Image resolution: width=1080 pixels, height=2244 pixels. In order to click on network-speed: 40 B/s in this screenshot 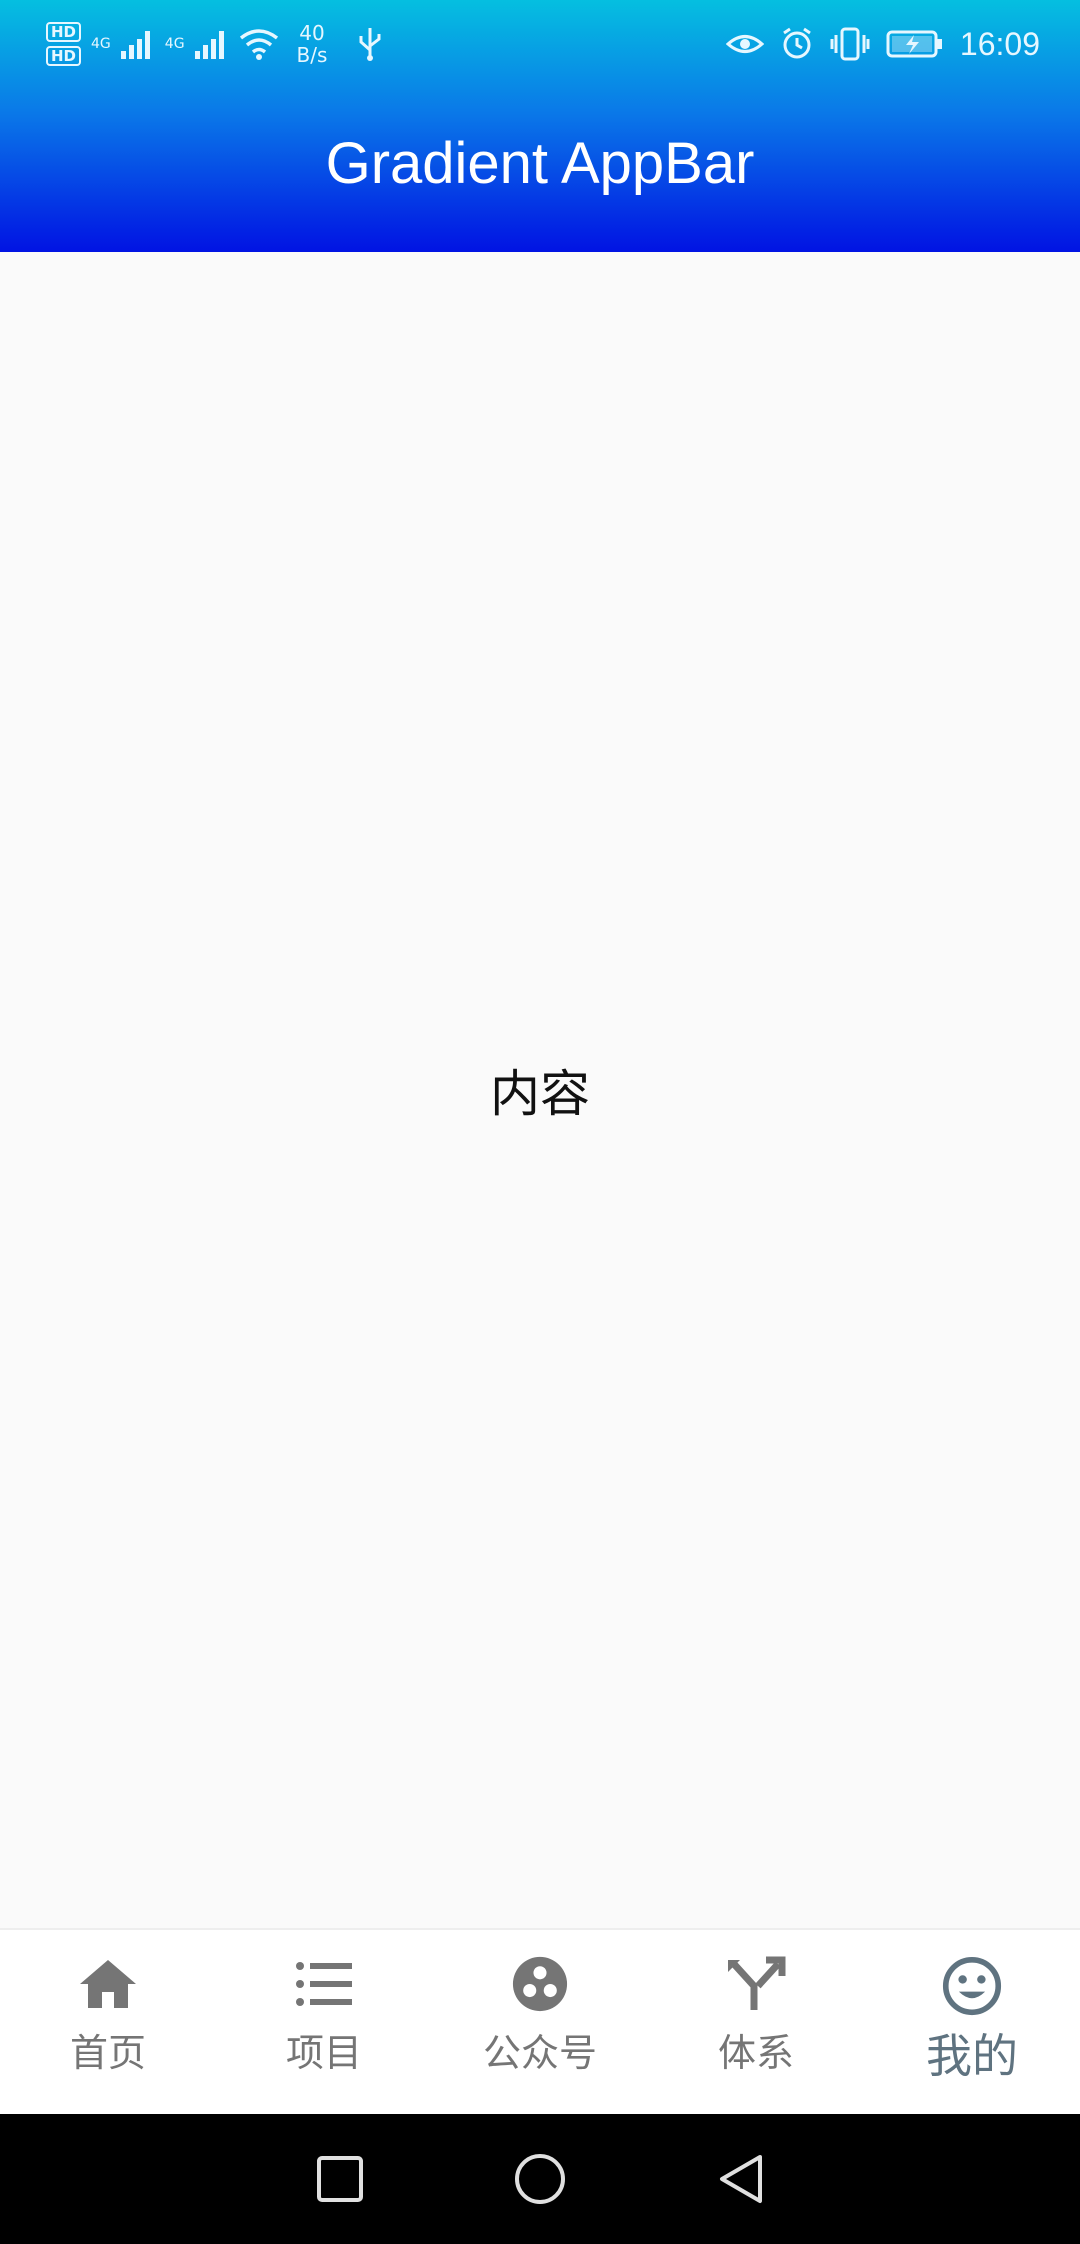, I will do `click(312, 44)`.